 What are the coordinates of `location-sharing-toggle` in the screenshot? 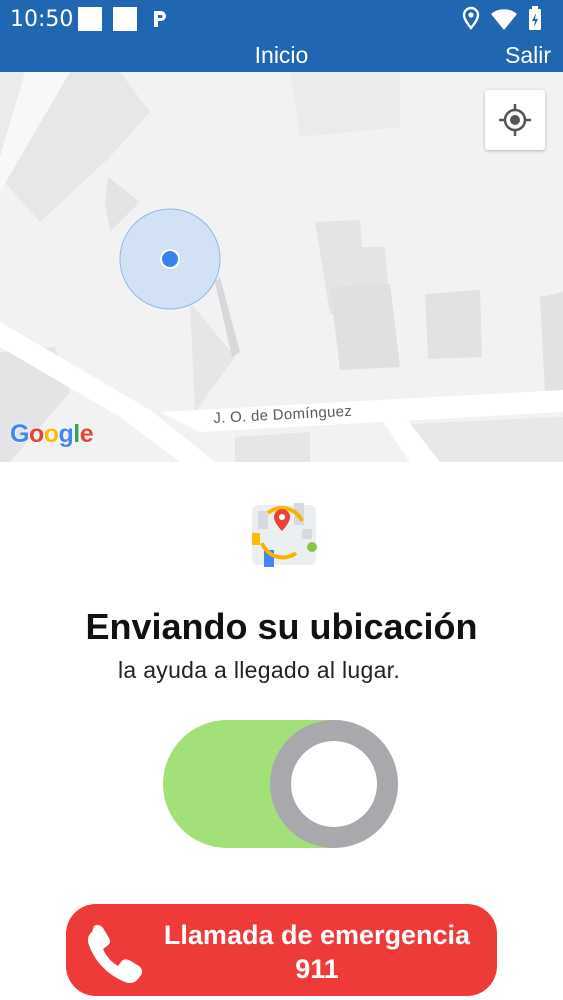 It's located at (280, 784).